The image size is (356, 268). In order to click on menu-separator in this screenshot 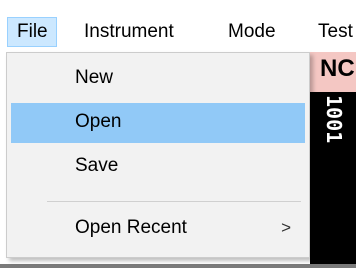, I will do `click(174, 201)`.